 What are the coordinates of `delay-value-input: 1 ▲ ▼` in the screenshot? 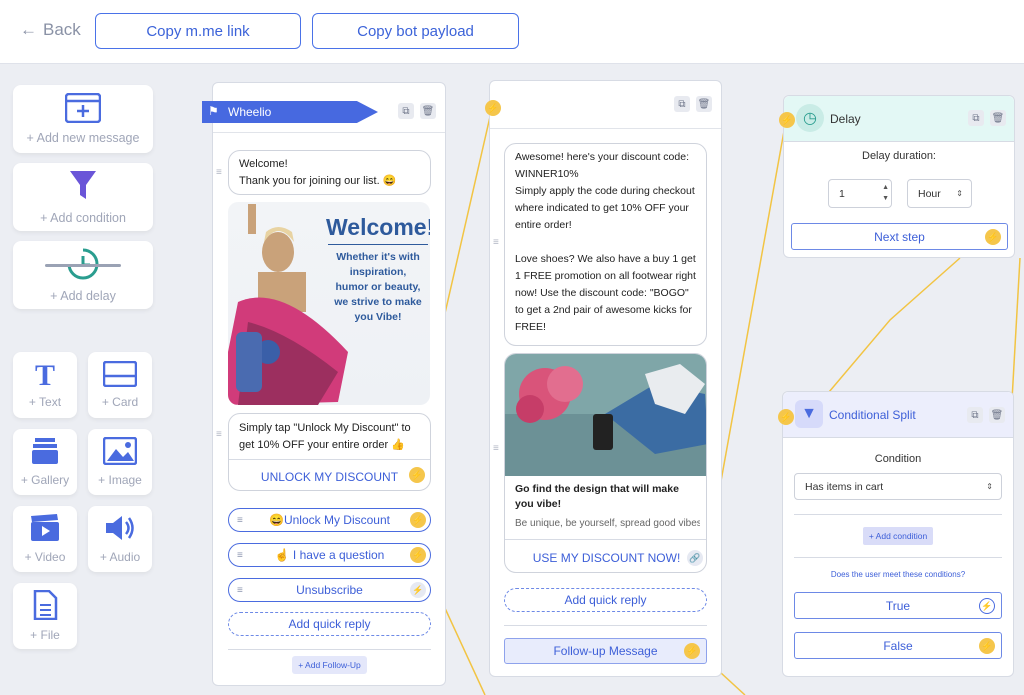 It's located at (860, 193).